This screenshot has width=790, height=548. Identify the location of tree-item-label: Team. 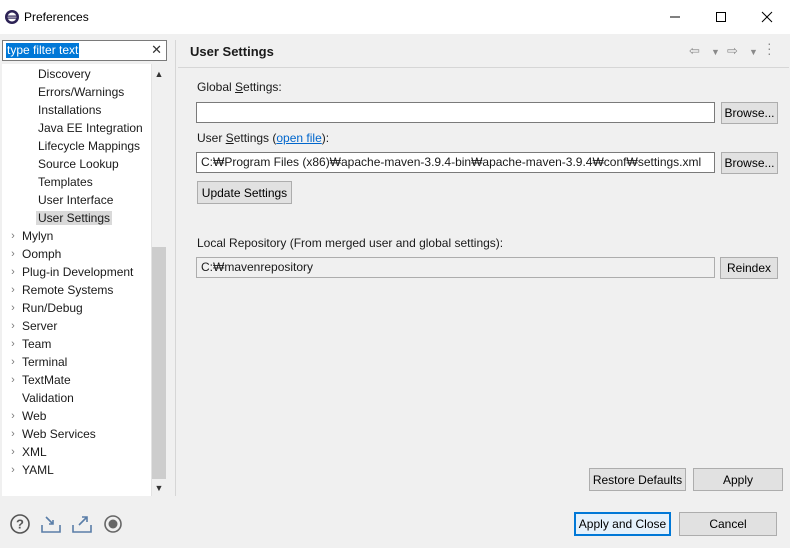
(37, 344).